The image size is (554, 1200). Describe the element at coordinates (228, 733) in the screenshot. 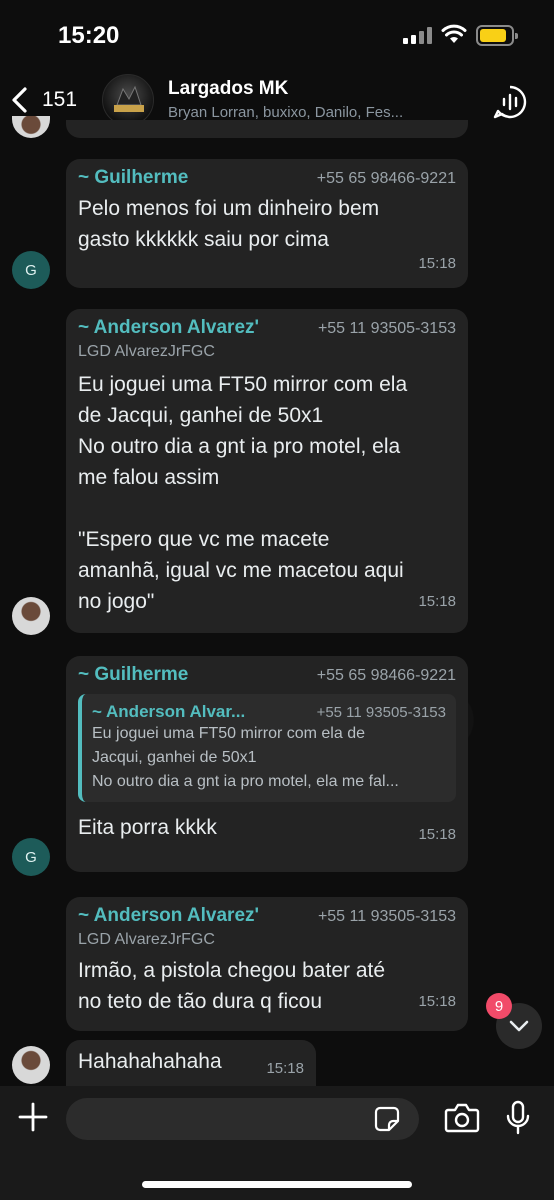

I see `quoted-line: Eu joguei uma FT50 mirror com ela de` at that location.